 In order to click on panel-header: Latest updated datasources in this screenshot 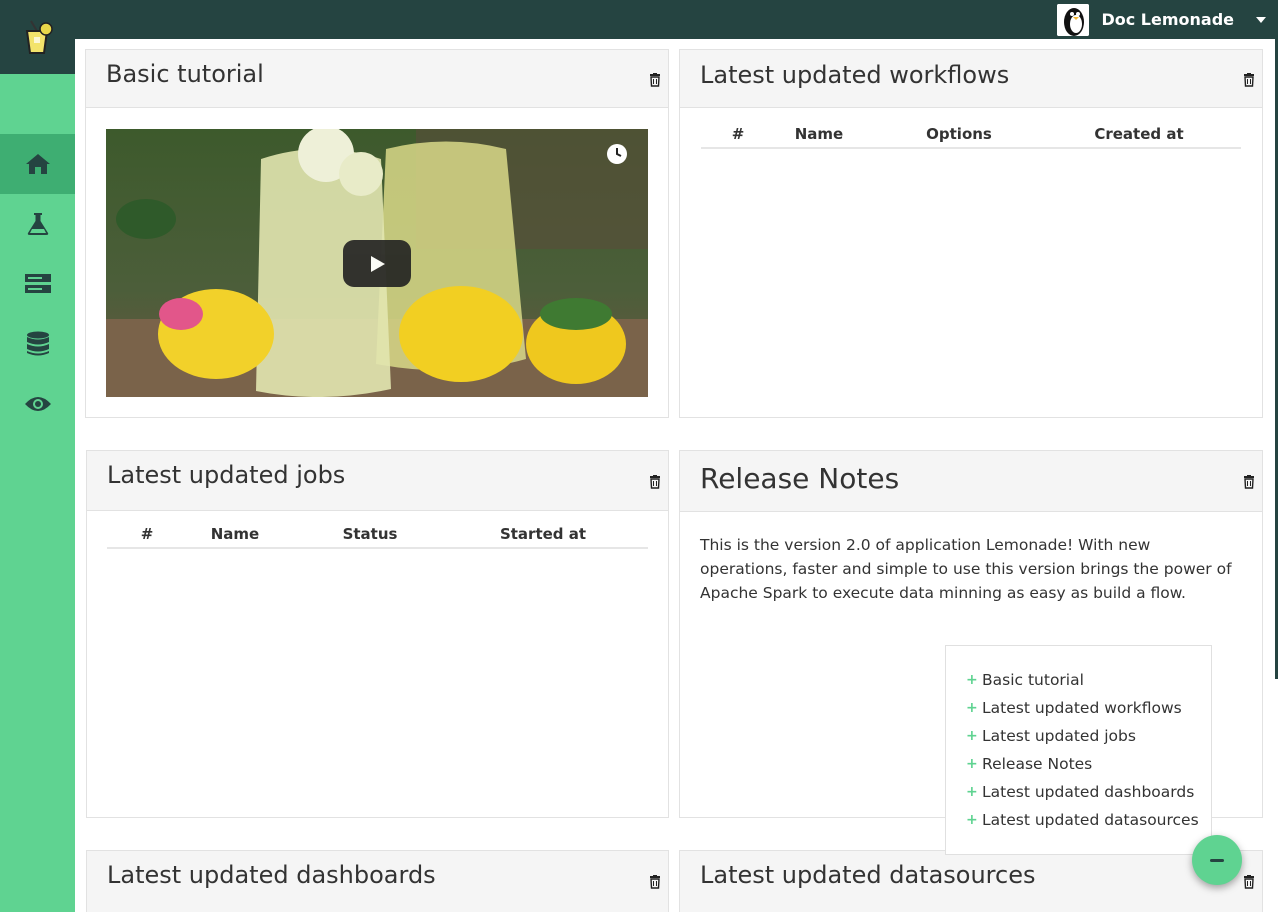, I will do `click(971, 881)`.